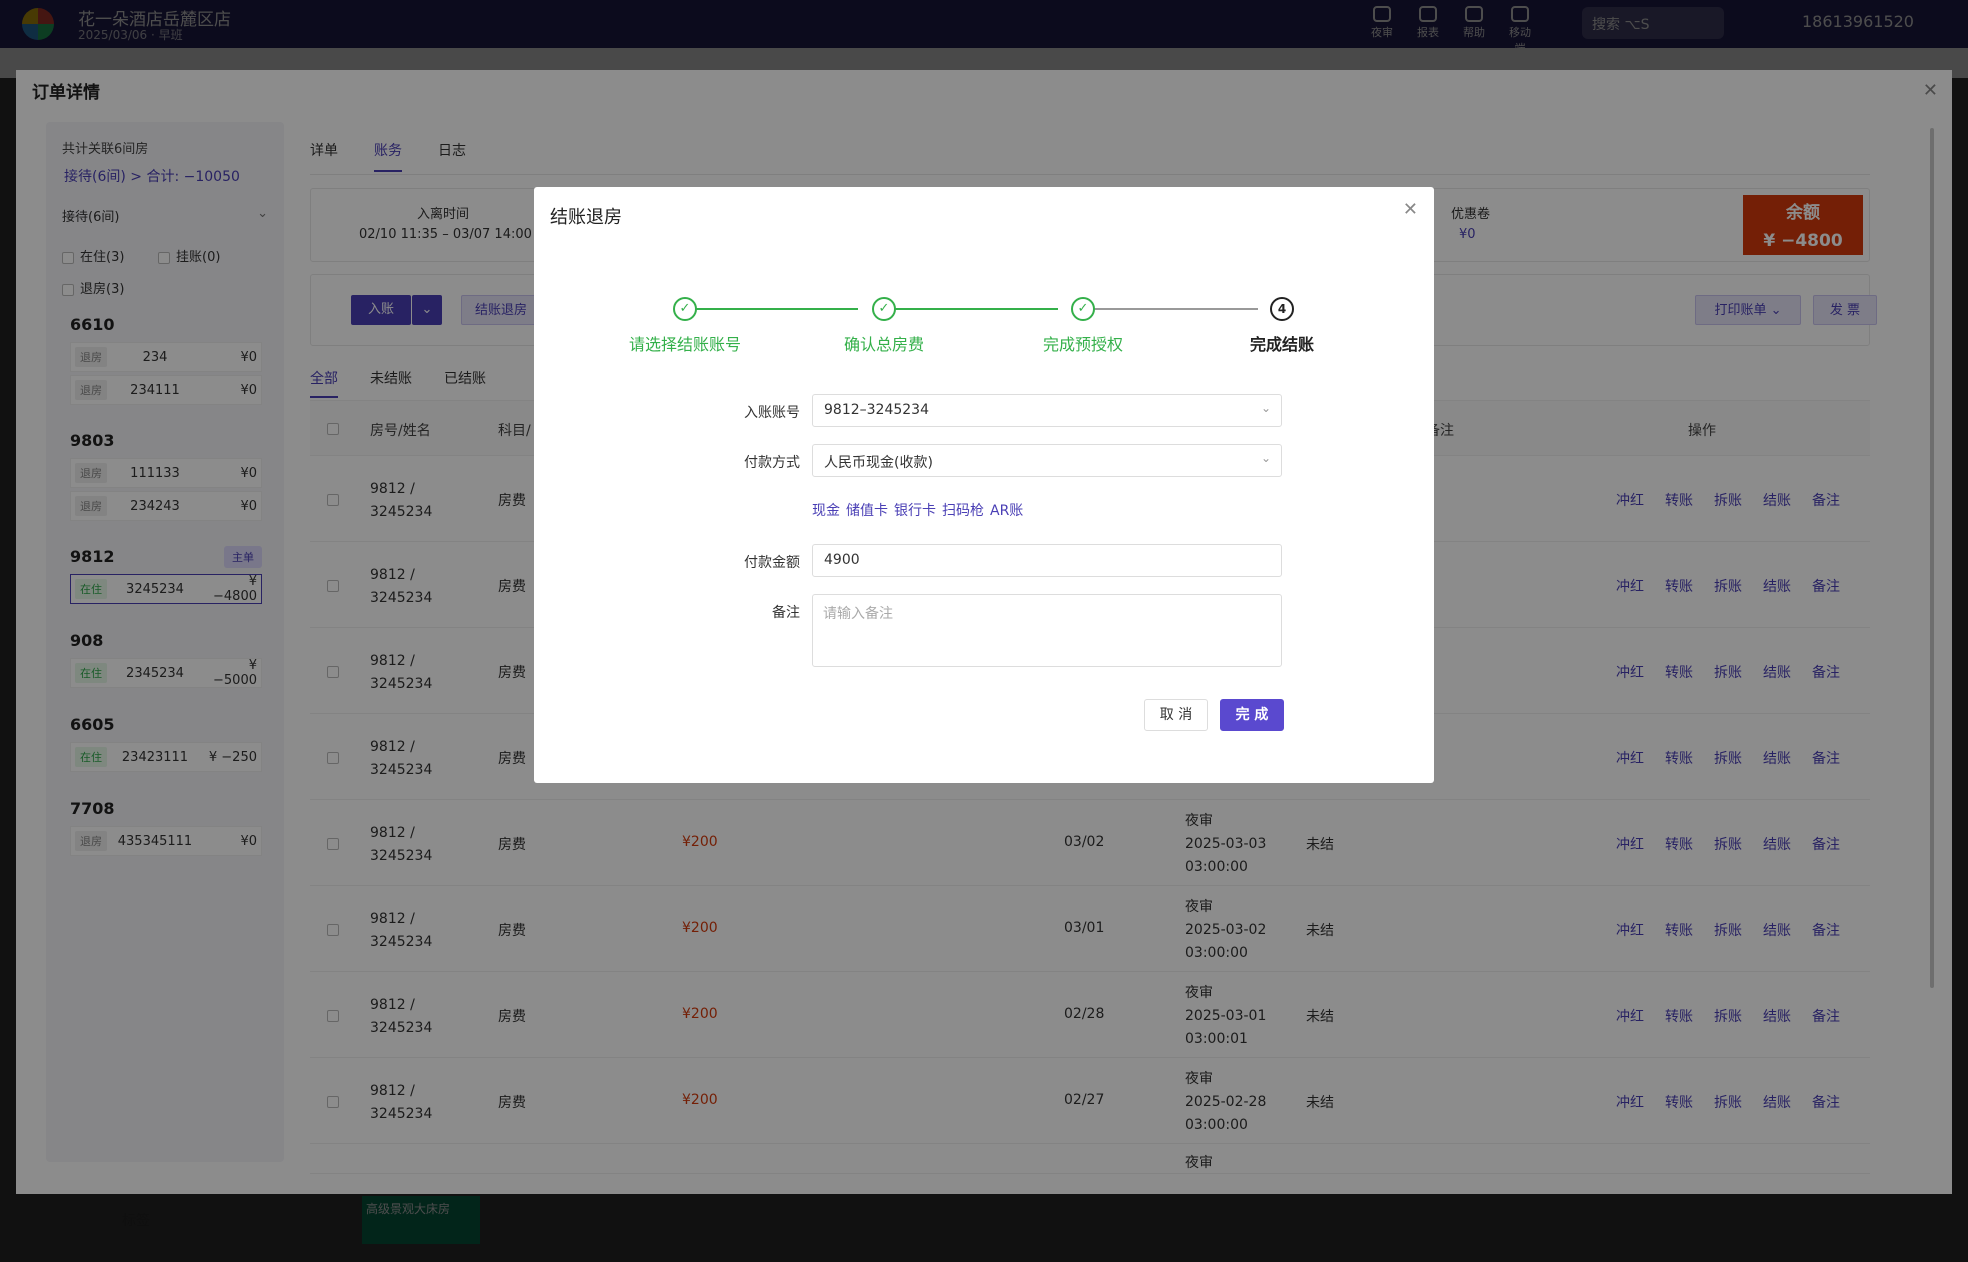 The image size is (1968, 1262). What do you see at coordinates (1176, 715) in the screenshot?
I see `cancel-button: 取 消` at bounding box center [1176, 715].